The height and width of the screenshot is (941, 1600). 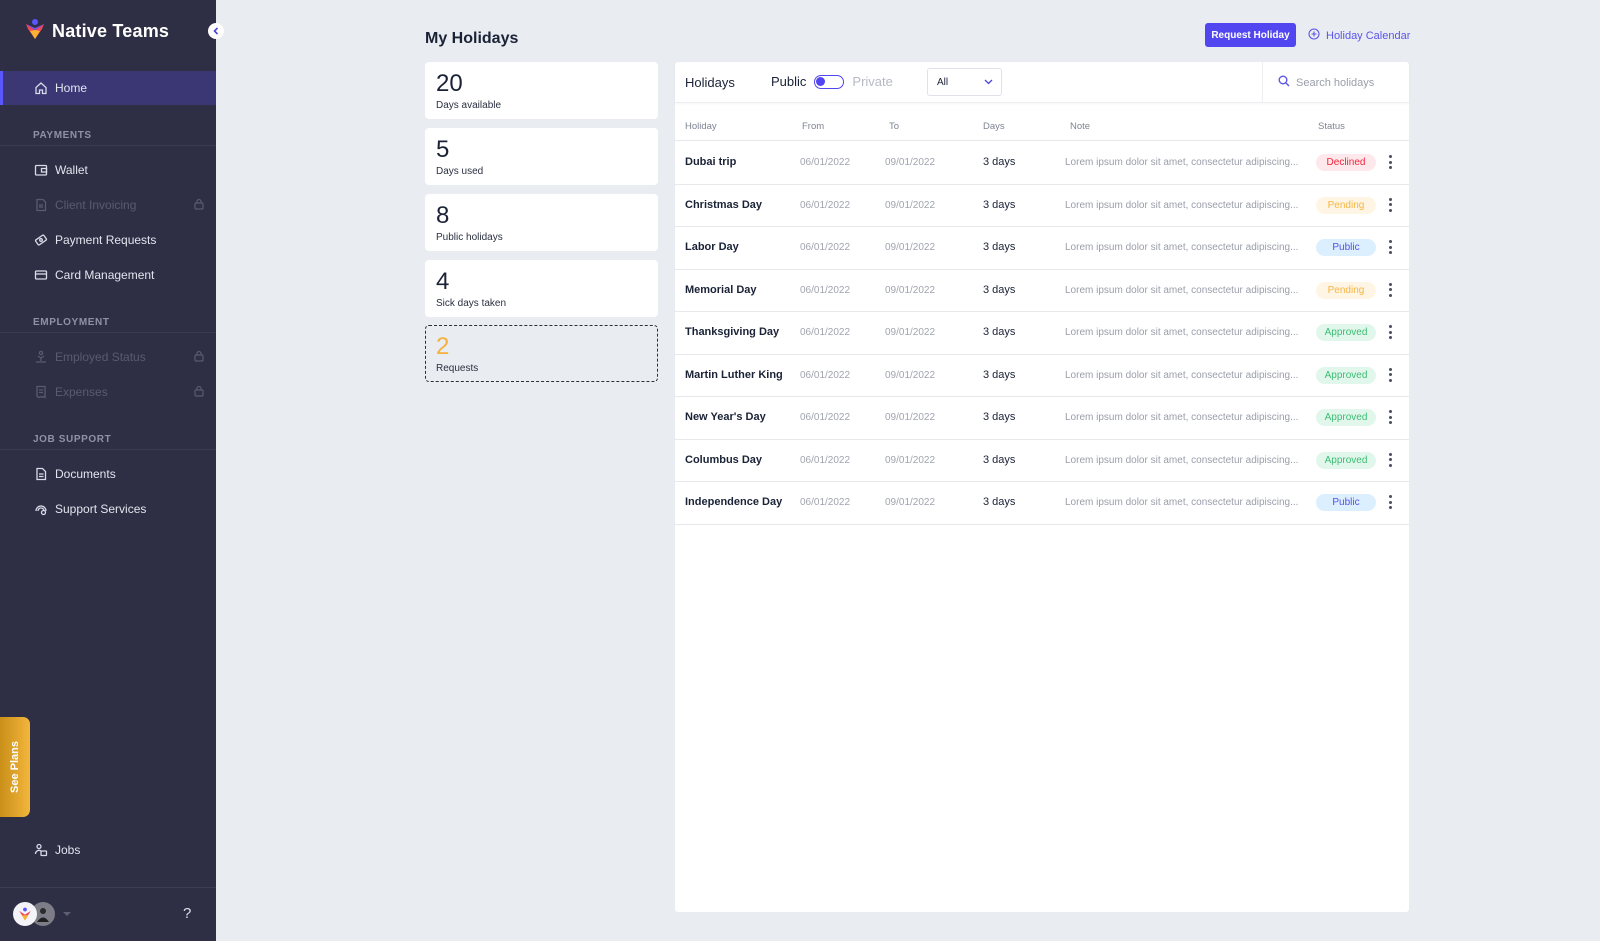 What do you see at coordinates (541, 353) in the screenshot?
I see `stat-card-requests: 2 Requests` at bounding box center [541, 353].